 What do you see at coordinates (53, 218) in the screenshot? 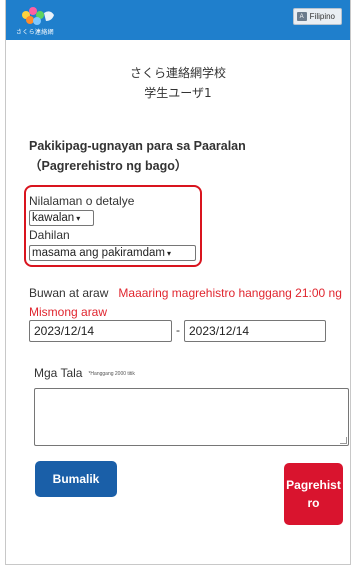
I see `content-select-value: kawalan` at bounding box center [53, 218].